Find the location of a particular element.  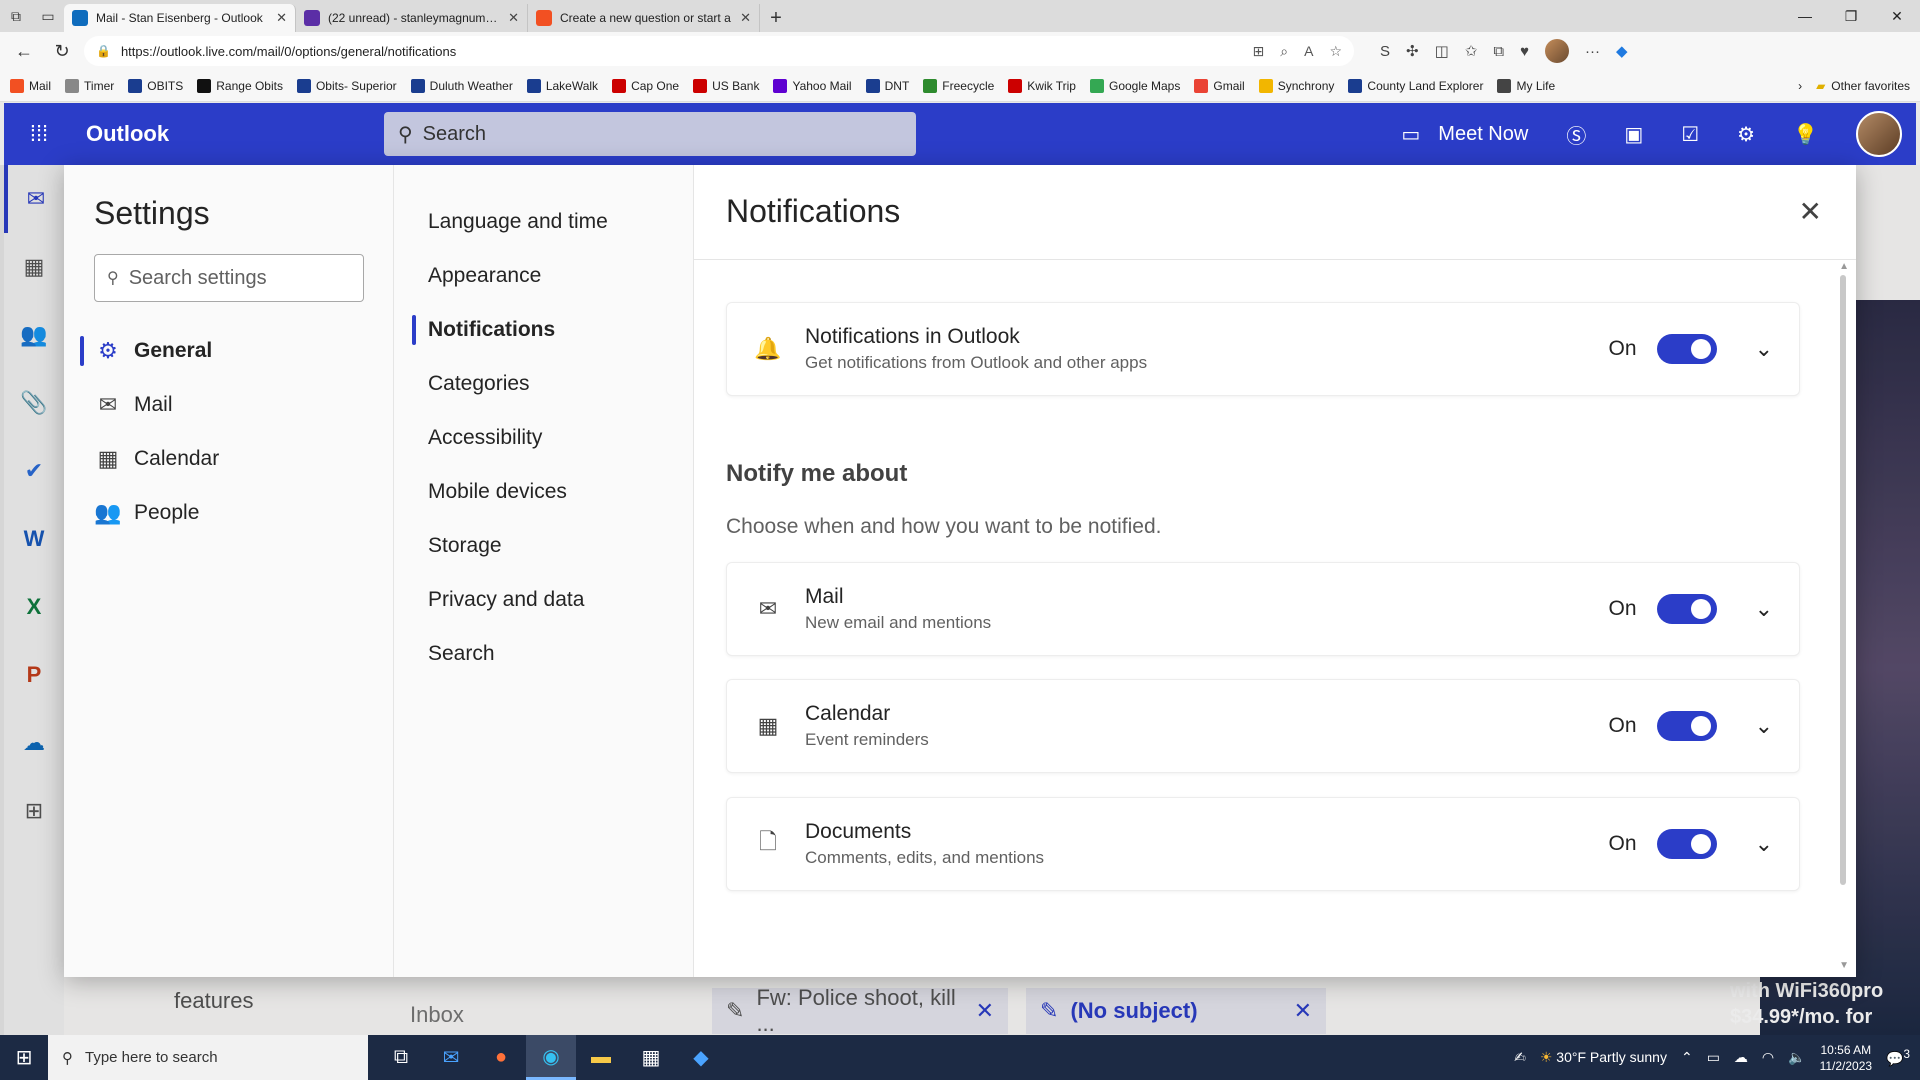

bookmark-item: Timer is located at coordinates (89, 85).